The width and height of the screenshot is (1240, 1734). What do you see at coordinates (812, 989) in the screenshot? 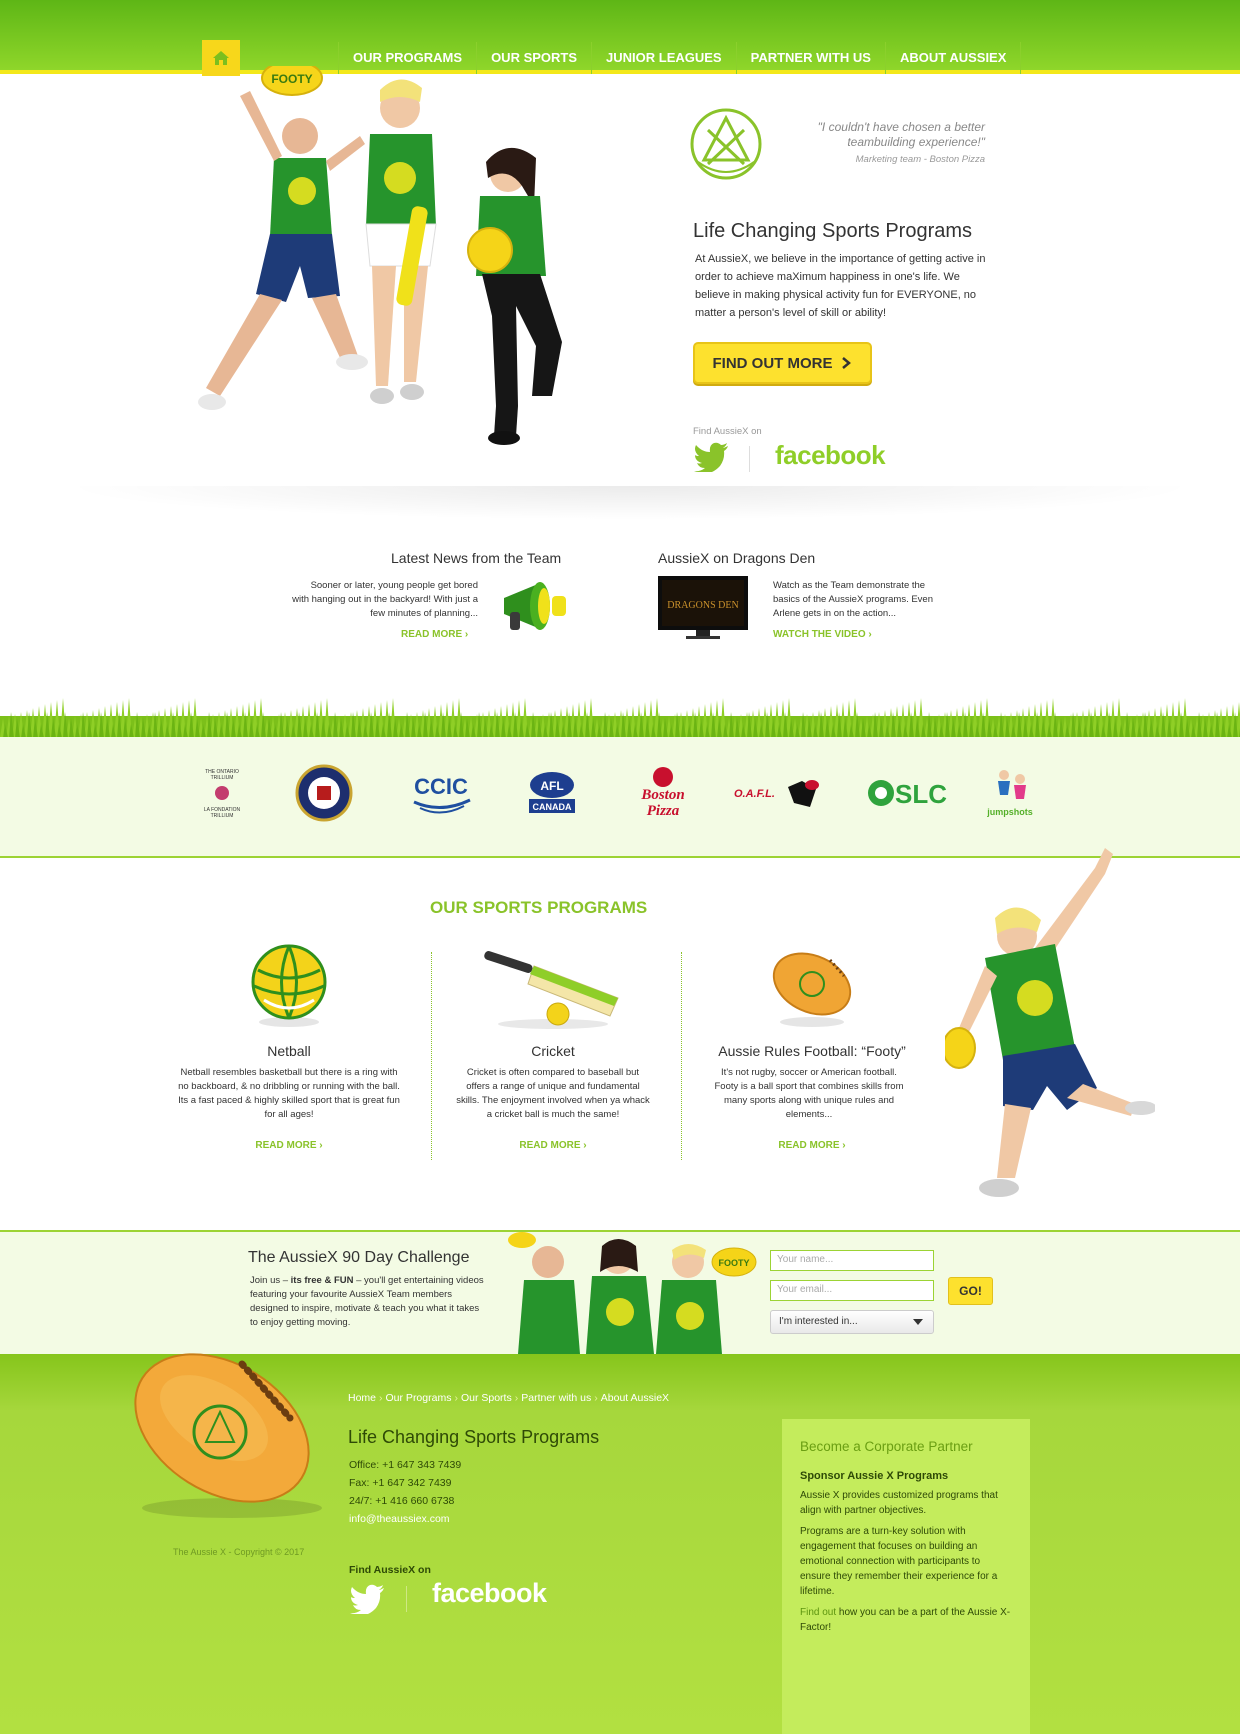
I see `footy-ball-icon` at bounding box center [812, 989].